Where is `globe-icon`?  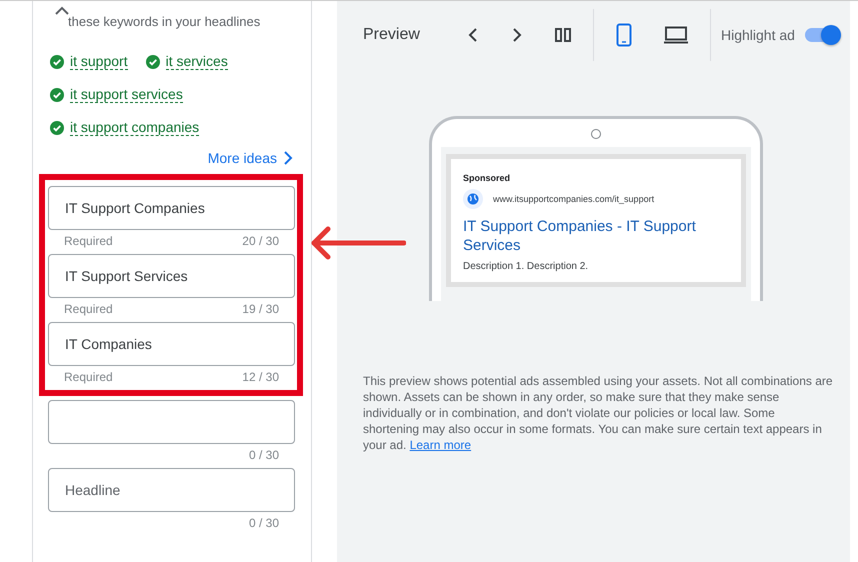
globe-icon is located at coordinates (473, 199).